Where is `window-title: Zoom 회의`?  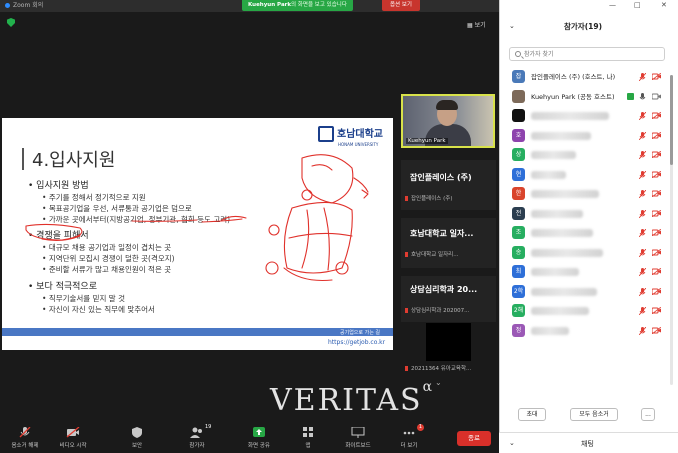 window-title: Zoom 회의 is located at coordinates (28, 5).